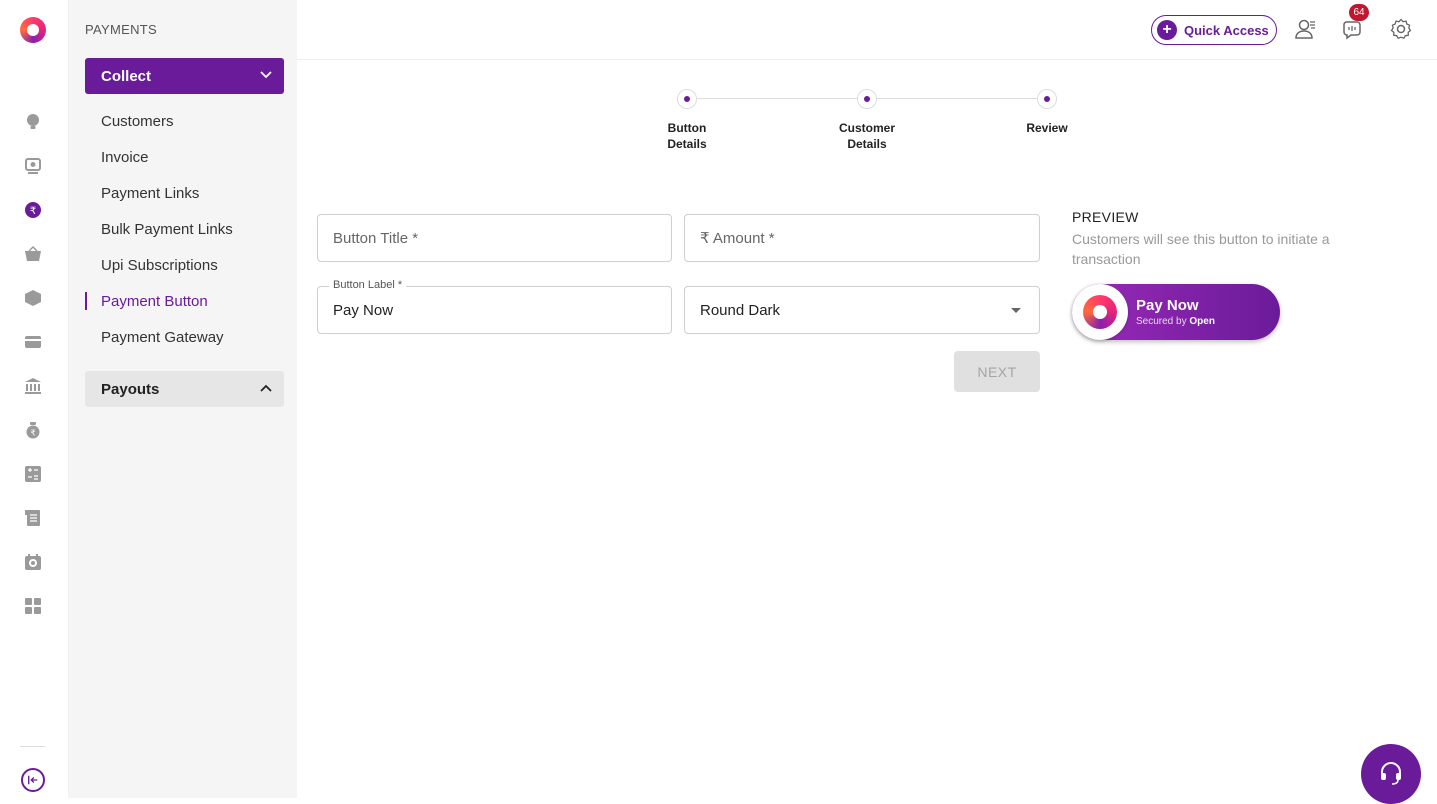 This screenshot has height=804, width=1437. Describe the element at coordinates (184, 121) in the screenshot. I see `sidebar-item-customers: Customers` at that location.